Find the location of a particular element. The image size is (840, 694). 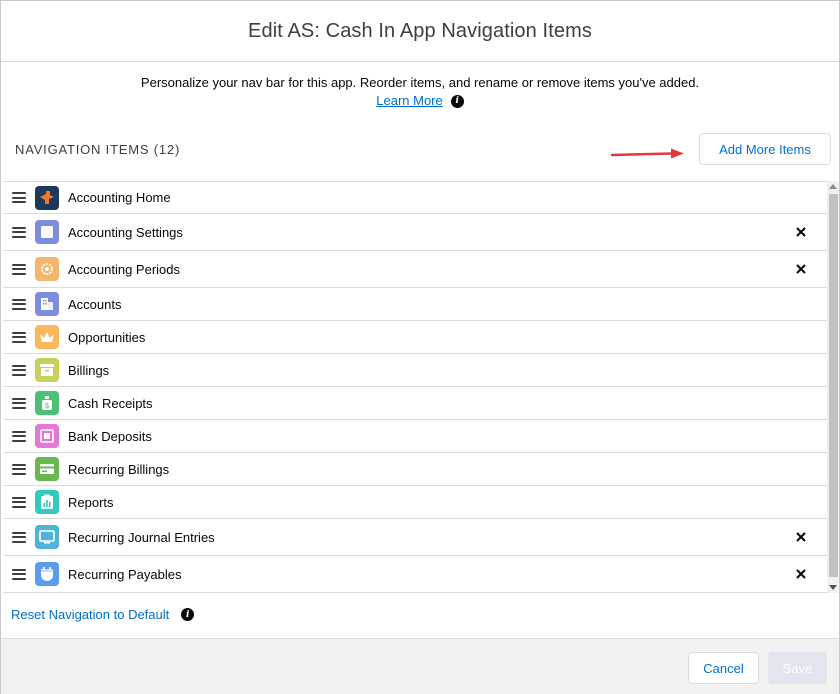

archive-box-icon is located at coordinates (47, 370).